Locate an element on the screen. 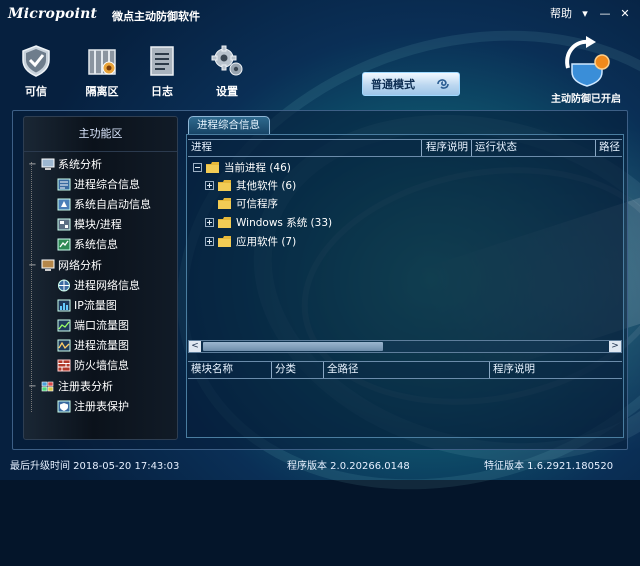 This screenshot has width=640, height=566. active-defense-shield-icon is located at coordinates (587, 61).